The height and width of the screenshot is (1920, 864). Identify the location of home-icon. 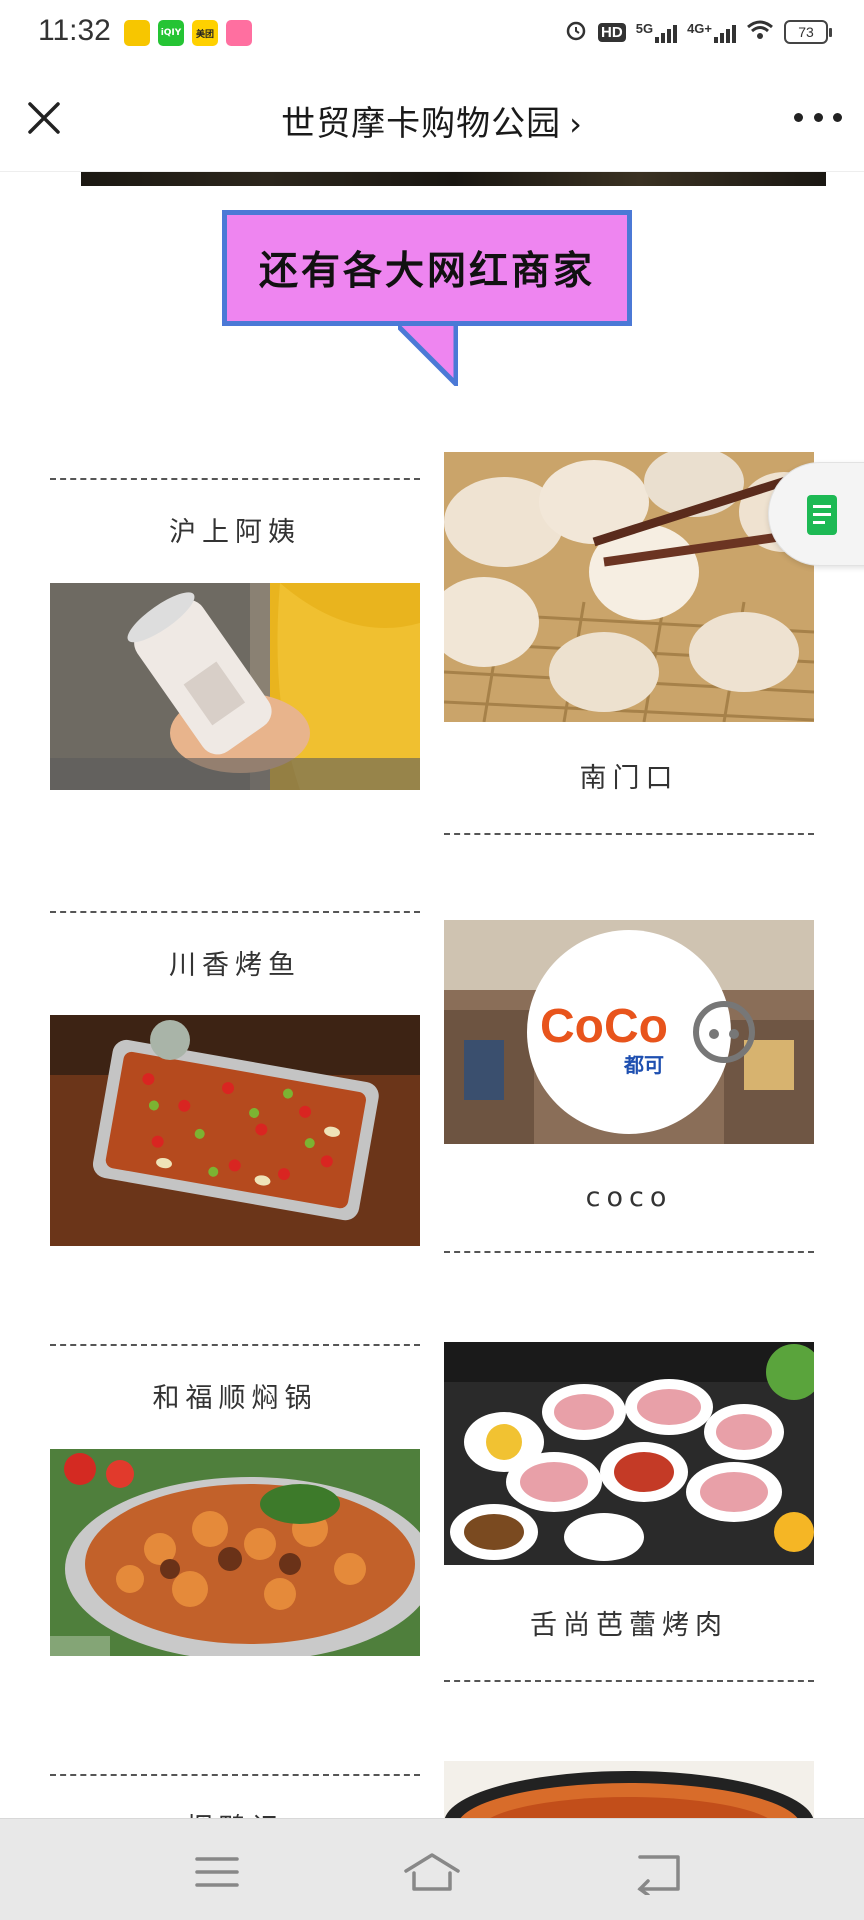
(432, 1872).